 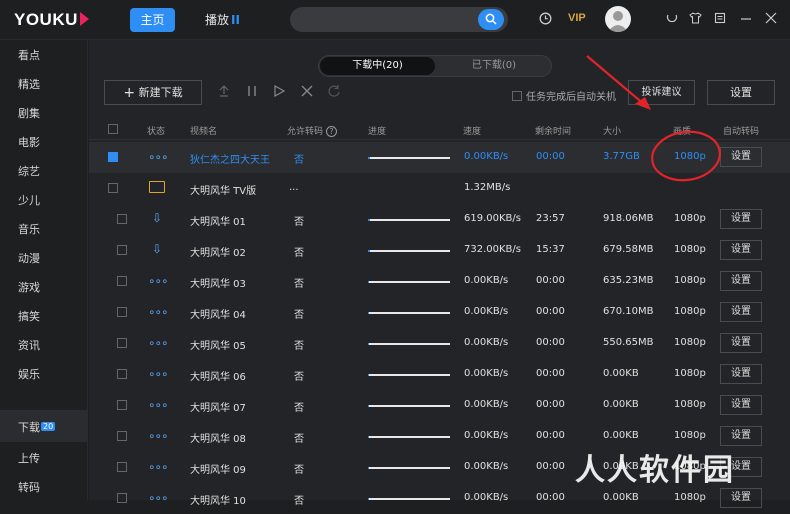 What do you see at coordinates (29, 229) in the screenshot?
I see `sidebar-item-yinyue: 音乐` at bounding box center [29, 229].